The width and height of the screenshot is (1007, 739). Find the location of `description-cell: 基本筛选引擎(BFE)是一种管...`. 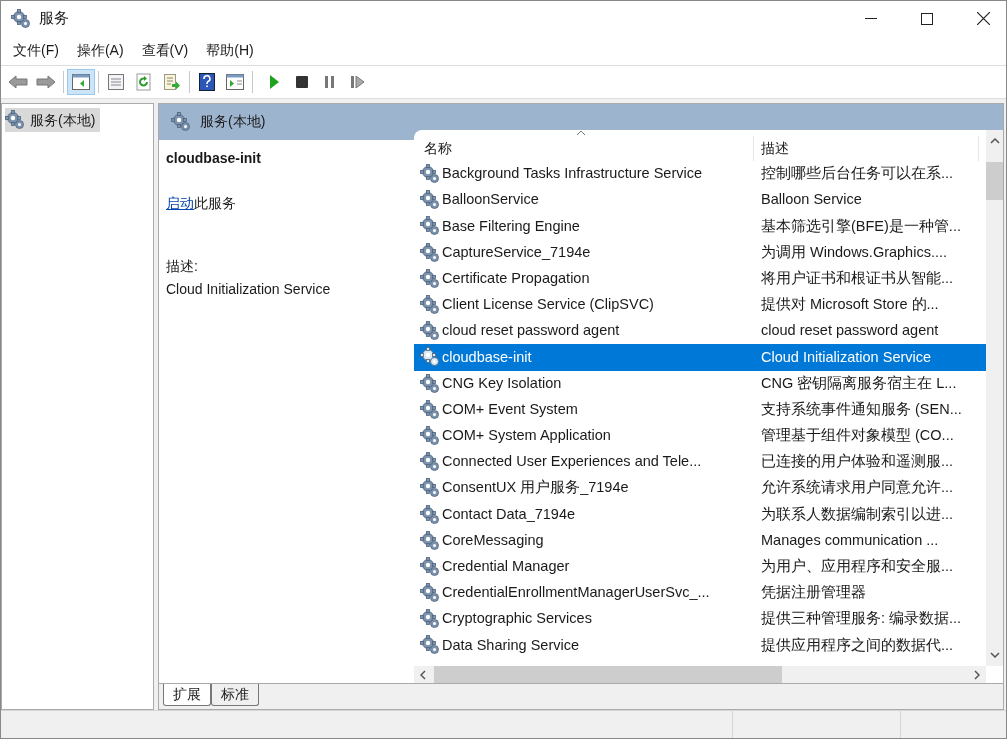

description-cell: 基本筛选引擎(BFE)是一种管... is located at coordinates (861, 225).